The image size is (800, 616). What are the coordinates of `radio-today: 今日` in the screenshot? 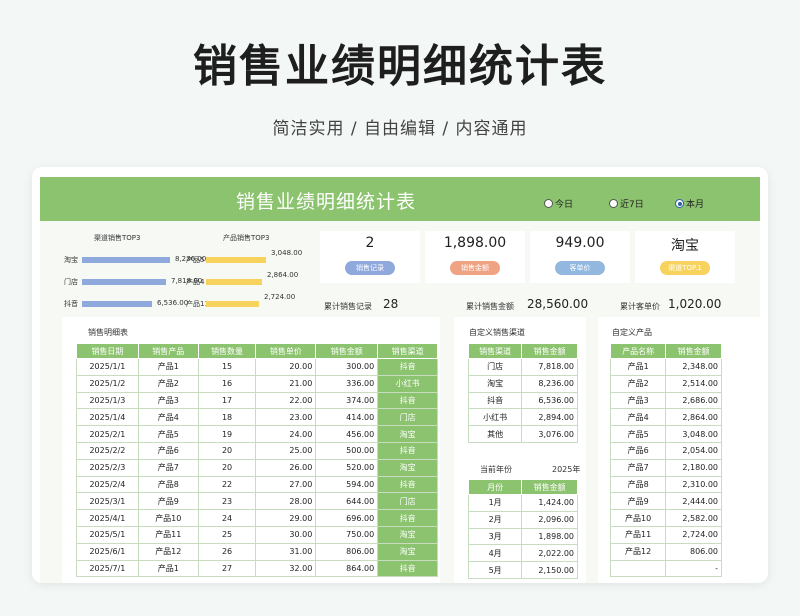 It's located at (558, 203).